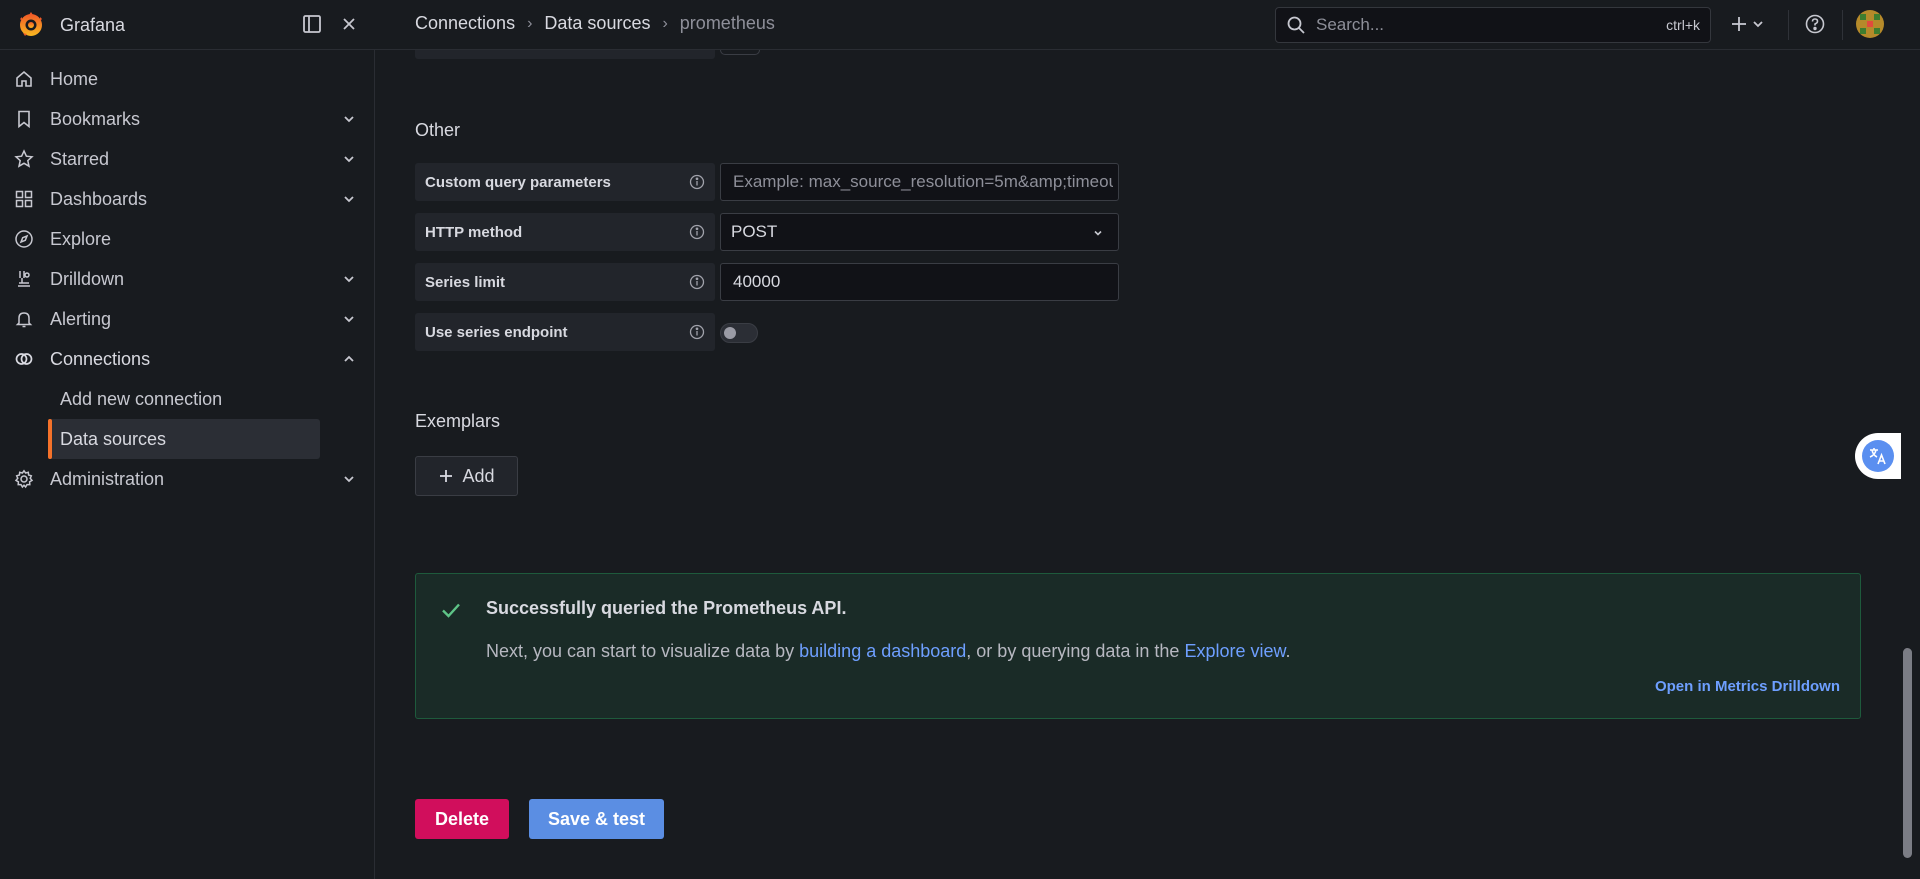 This screenshot has height=879, width=1920. I want to click on alert-body-prefix: Next, you can start to visualize data by, so click(643, 651).